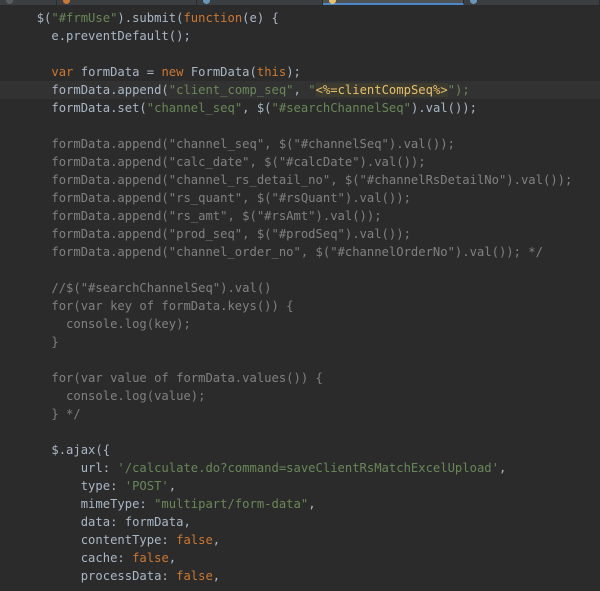  What do you see at coordinates (231, 90) in the screenshot?
I see `code-token: "client_comp_seq"` at bounding box center [231, 90].